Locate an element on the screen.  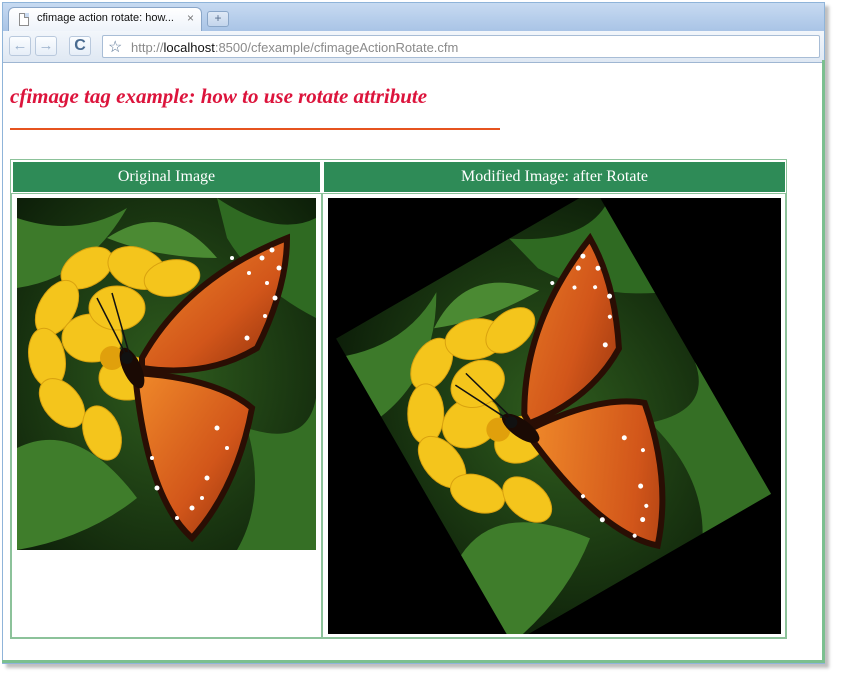
new-tab-button: + is located at coordinates (218, 19).